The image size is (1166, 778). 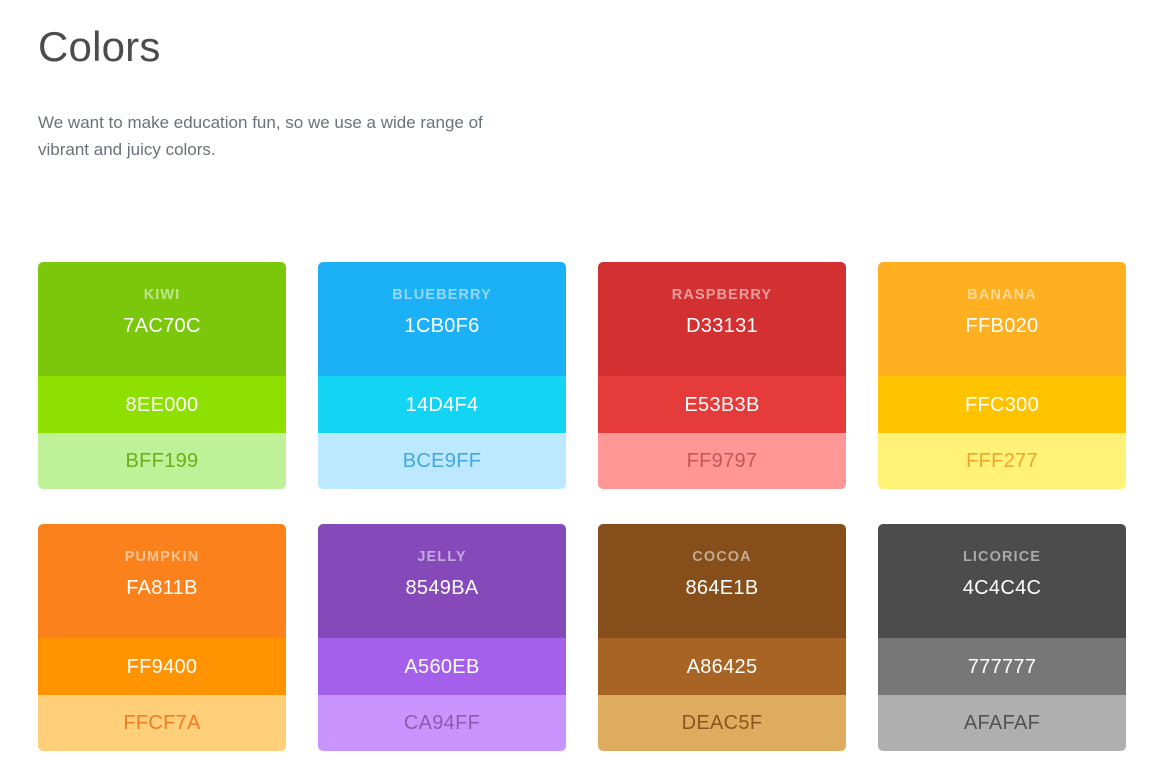 I want to click on swatch-hex-mid: 14D4F4, so click(x=442, y=404).